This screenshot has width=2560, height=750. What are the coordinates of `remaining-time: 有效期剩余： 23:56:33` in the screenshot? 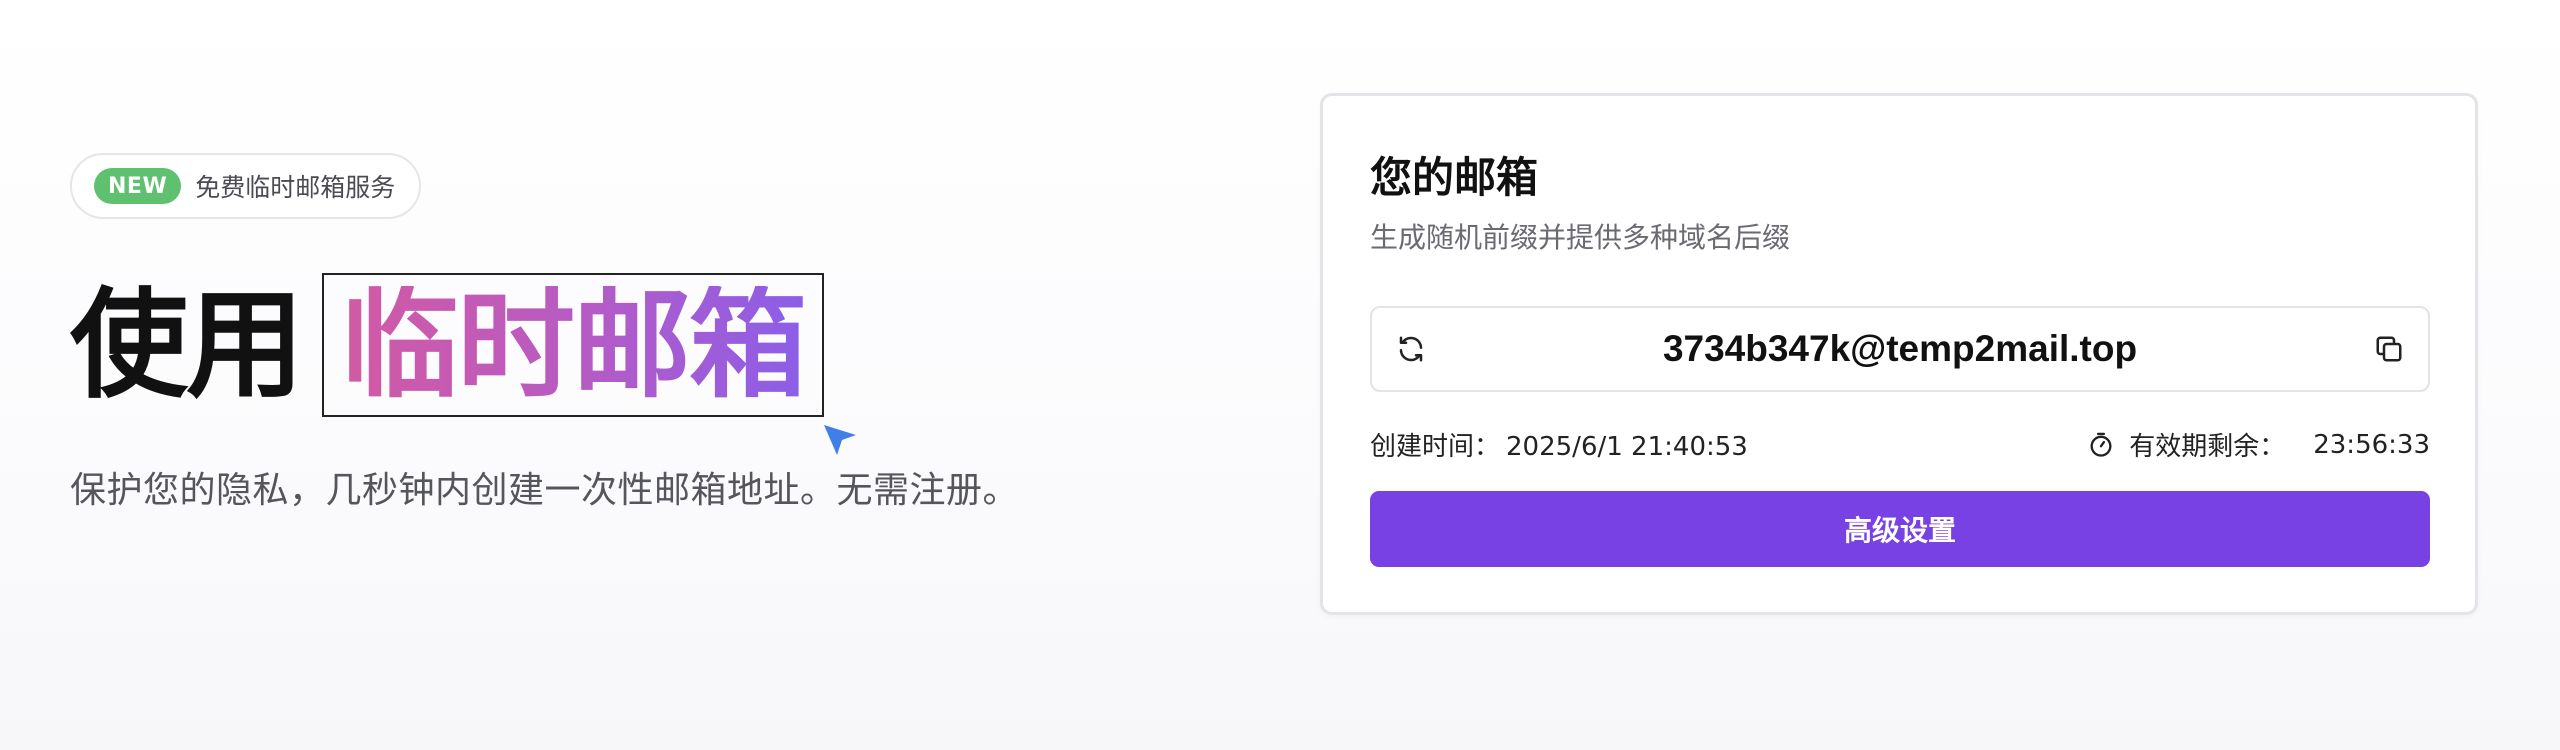 It's located at (2258, 444).